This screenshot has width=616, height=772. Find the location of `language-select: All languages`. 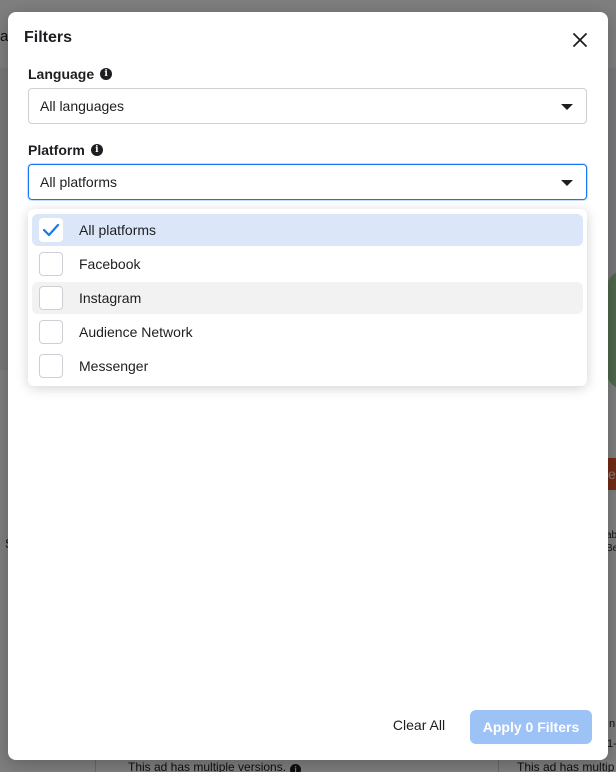

language-select: All languages is located at coordinates (307, 106).